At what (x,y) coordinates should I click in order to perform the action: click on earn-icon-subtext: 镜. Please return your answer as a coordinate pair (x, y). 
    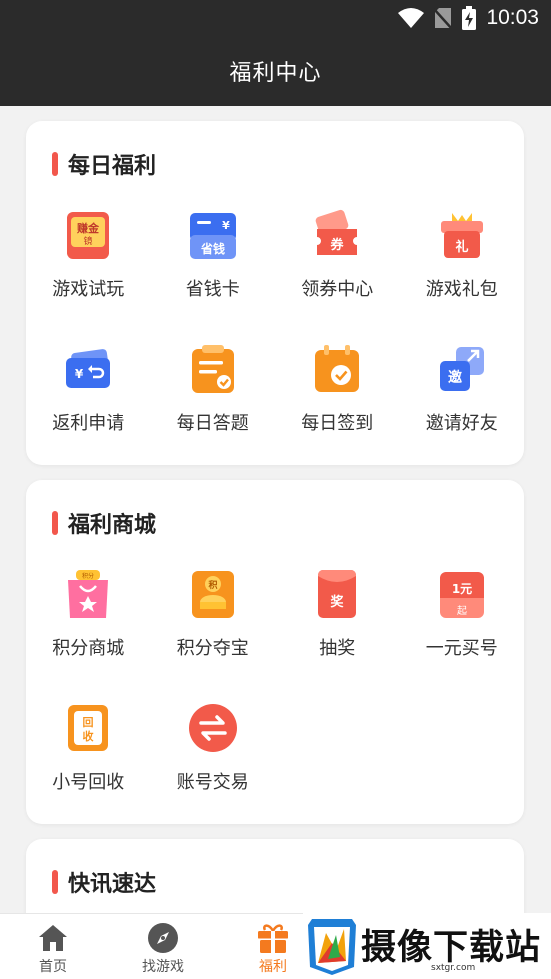
    Looking at the image, I should click on (88, 241).